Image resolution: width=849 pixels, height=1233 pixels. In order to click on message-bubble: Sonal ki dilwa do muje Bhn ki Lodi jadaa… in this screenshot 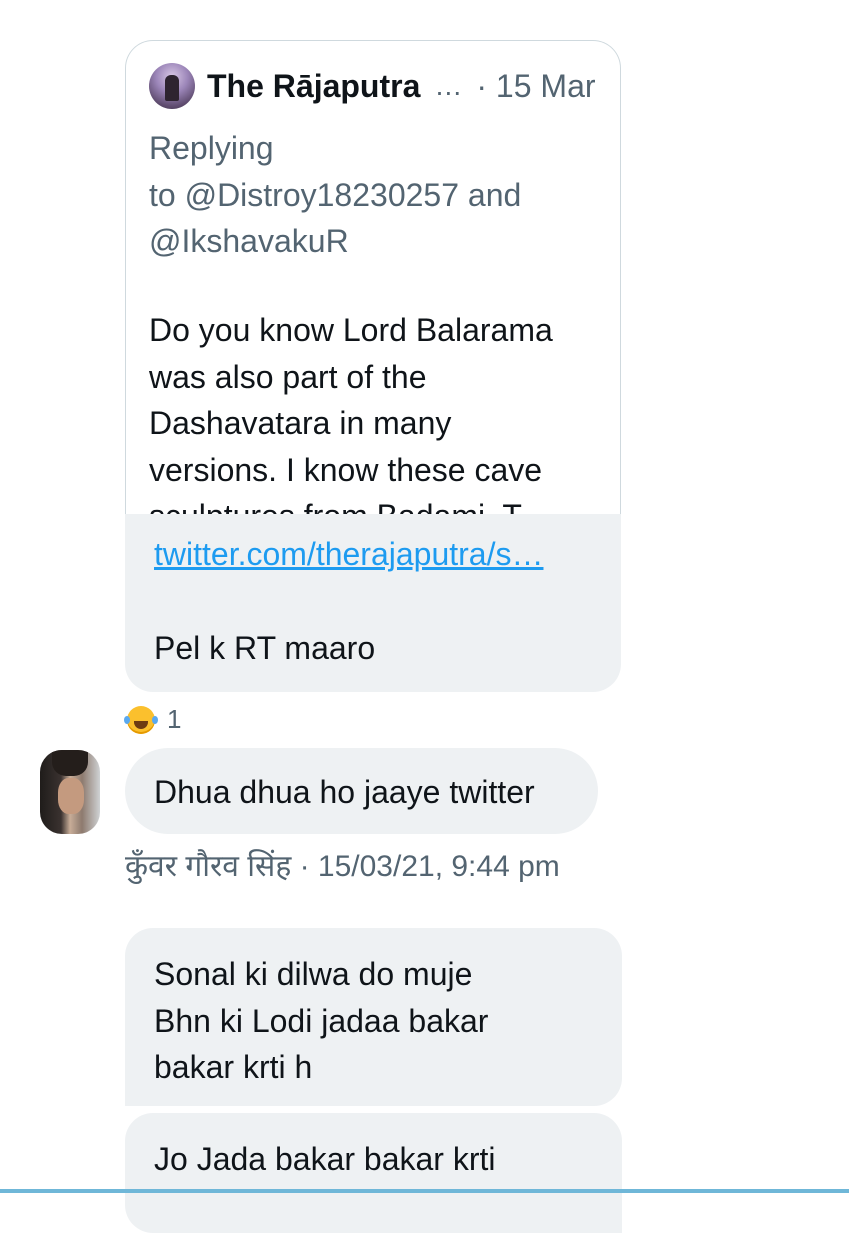, I will do `click(373, 1017)`.